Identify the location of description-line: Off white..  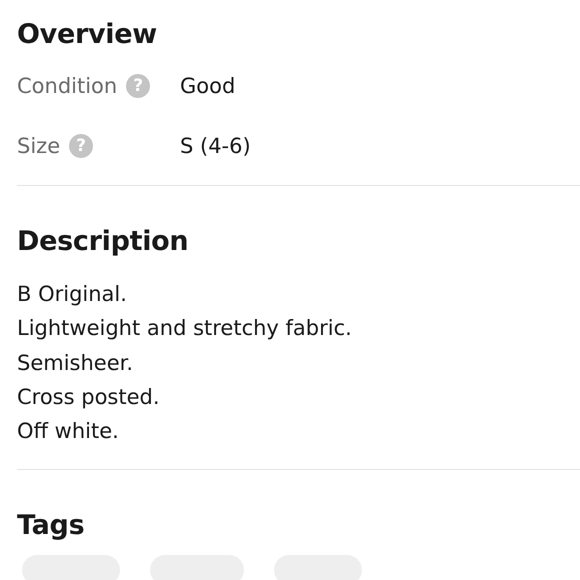
(68, 432).